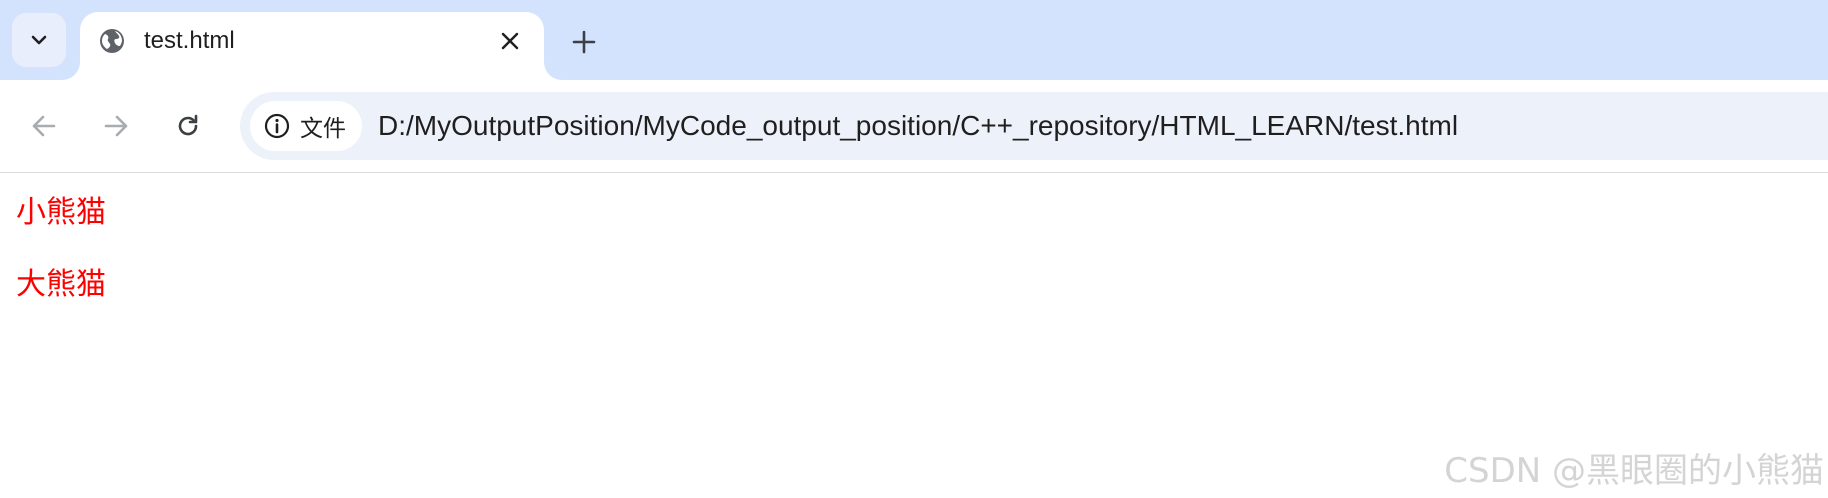  I want to click on reload-button, so click(188, 126).